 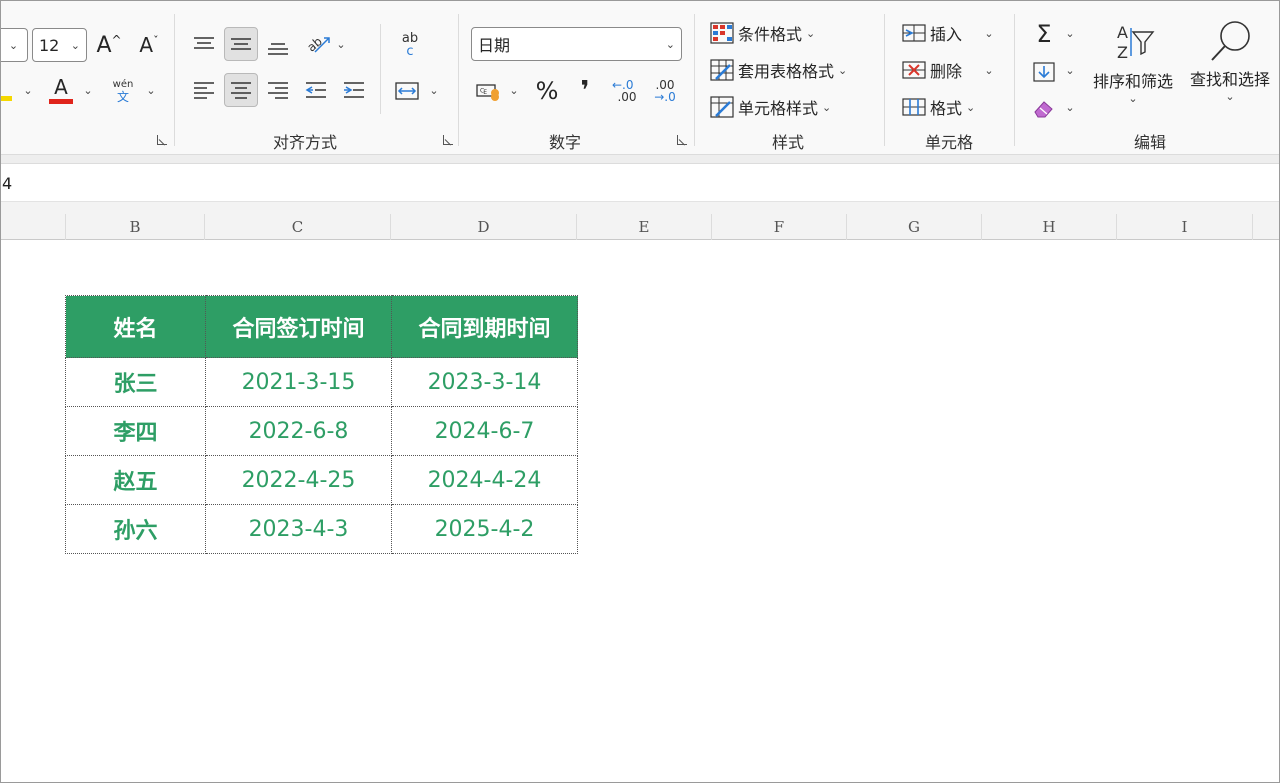 What do you see at coordinates (484, 431) in the screenshot?
I see `cell-expiry-date: 2024-6-7` at bounding box center [484, 431].